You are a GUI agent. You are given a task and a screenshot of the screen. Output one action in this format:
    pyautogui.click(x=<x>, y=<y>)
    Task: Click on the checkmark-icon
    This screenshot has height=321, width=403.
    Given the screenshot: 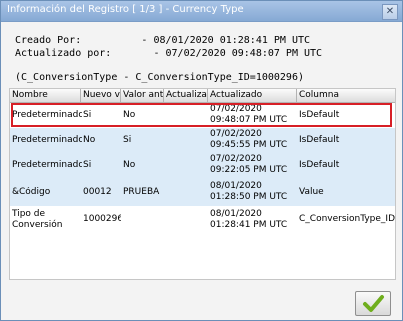 What is the action you would take?
    pyautogui.click(x=373, y=303)
    